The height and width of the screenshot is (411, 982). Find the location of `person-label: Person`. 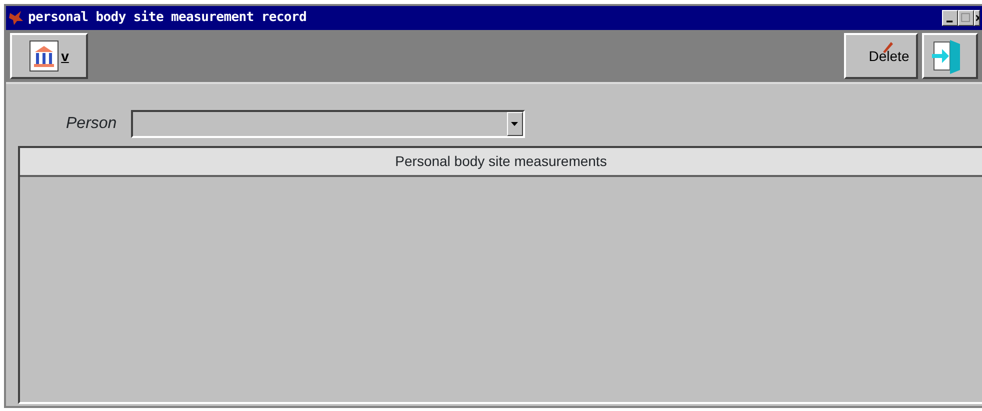

person-label: Person is located at coordinates (91, 124).